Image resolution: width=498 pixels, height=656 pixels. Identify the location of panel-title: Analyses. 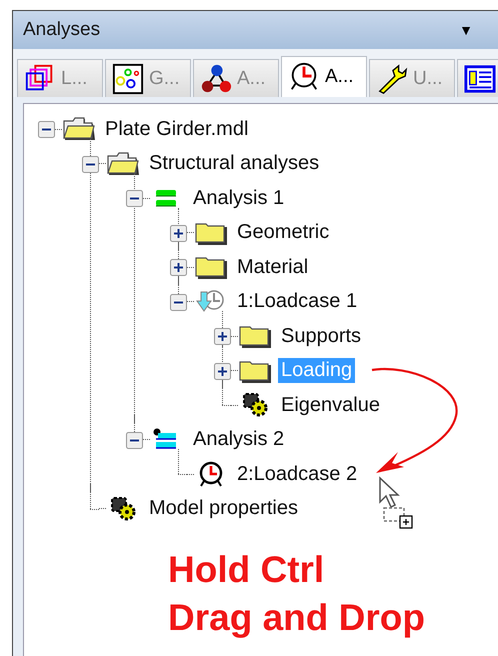
(61, 30).